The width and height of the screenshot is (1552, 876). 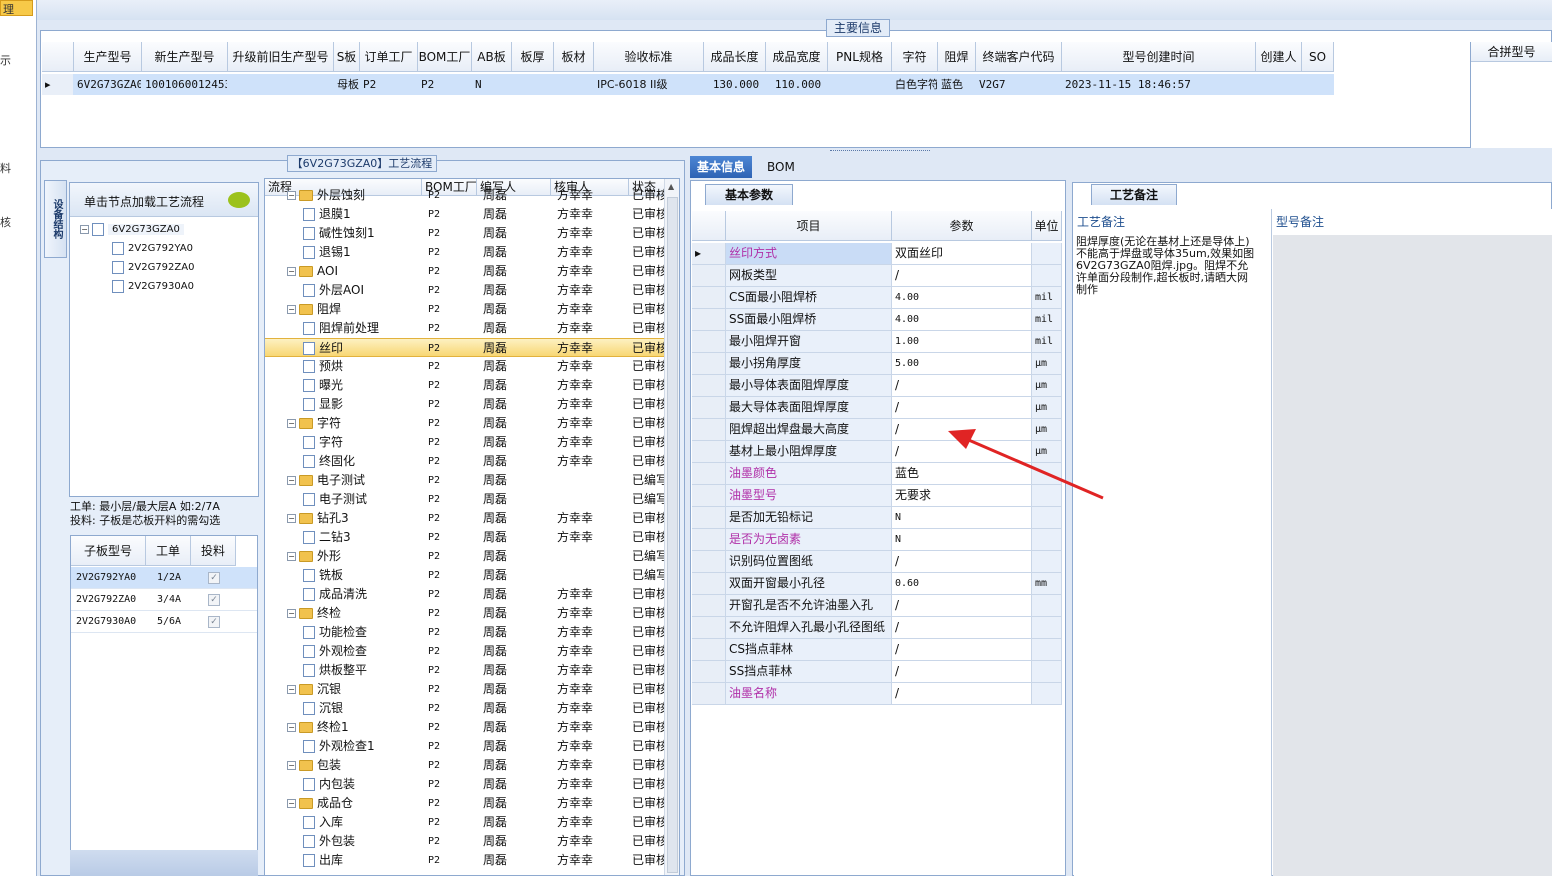 I want to click on left-strip-tab: 理, so click(x=16, y=8).